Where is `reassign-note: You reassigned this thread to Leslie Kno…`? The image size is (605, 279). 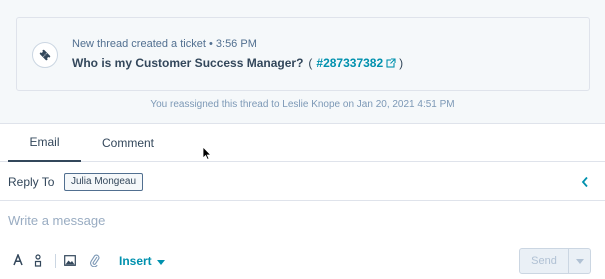 reassign-note: You reassigned this thread to Leslie Kno… is located at coordinates (302, 104).